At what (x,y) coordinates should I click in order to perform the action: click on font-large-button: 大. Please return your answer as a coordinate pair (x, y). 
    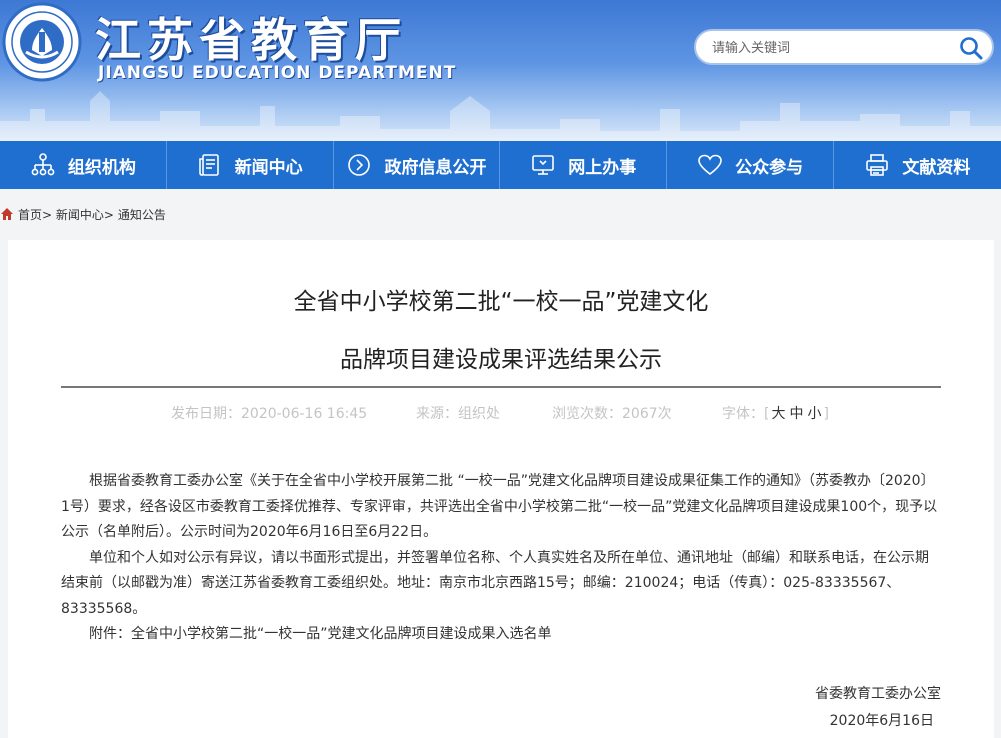
    Looking at the image, I should click on (778, 414).